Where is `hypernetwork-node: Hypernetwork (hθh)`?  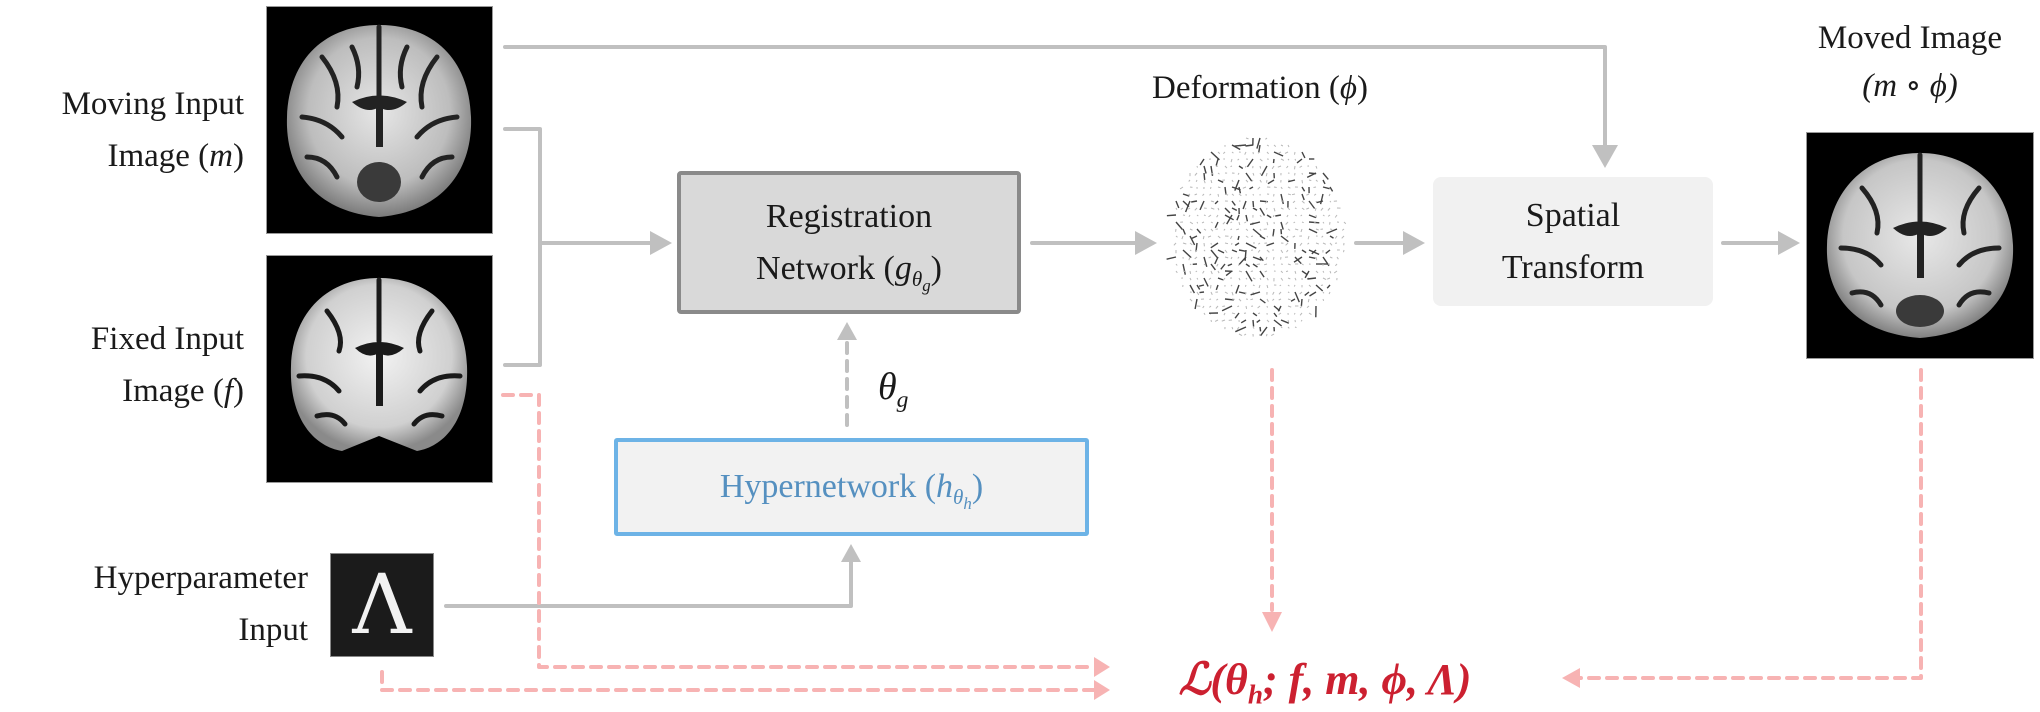 hypernetwork-node: Hypernetwork (hθh) is located at coordinates (851, 487).